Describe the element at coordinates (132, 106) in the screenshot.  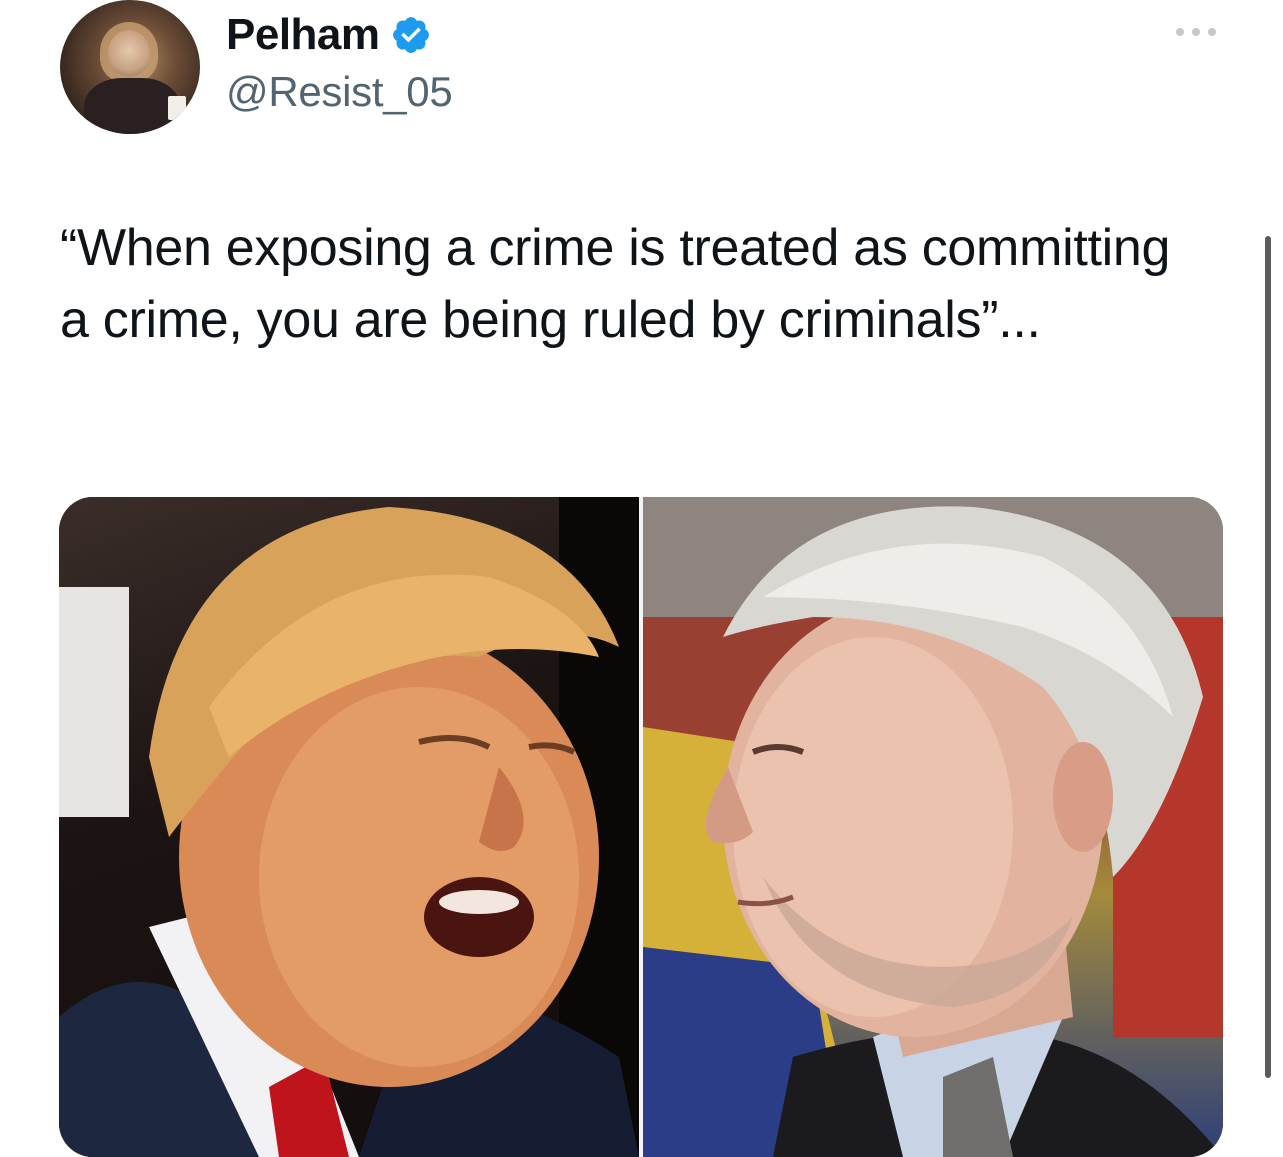
I see `avatar-body` at that location.